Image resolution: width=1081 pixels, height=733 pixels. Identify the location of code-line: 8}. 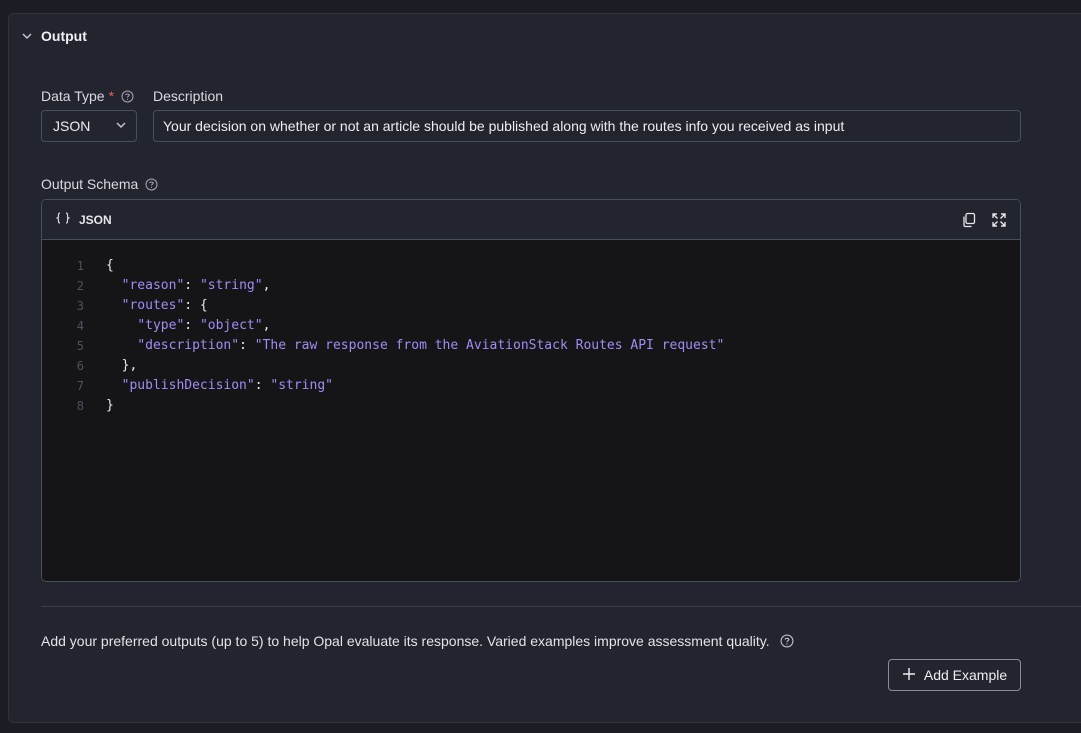
(531, 406).